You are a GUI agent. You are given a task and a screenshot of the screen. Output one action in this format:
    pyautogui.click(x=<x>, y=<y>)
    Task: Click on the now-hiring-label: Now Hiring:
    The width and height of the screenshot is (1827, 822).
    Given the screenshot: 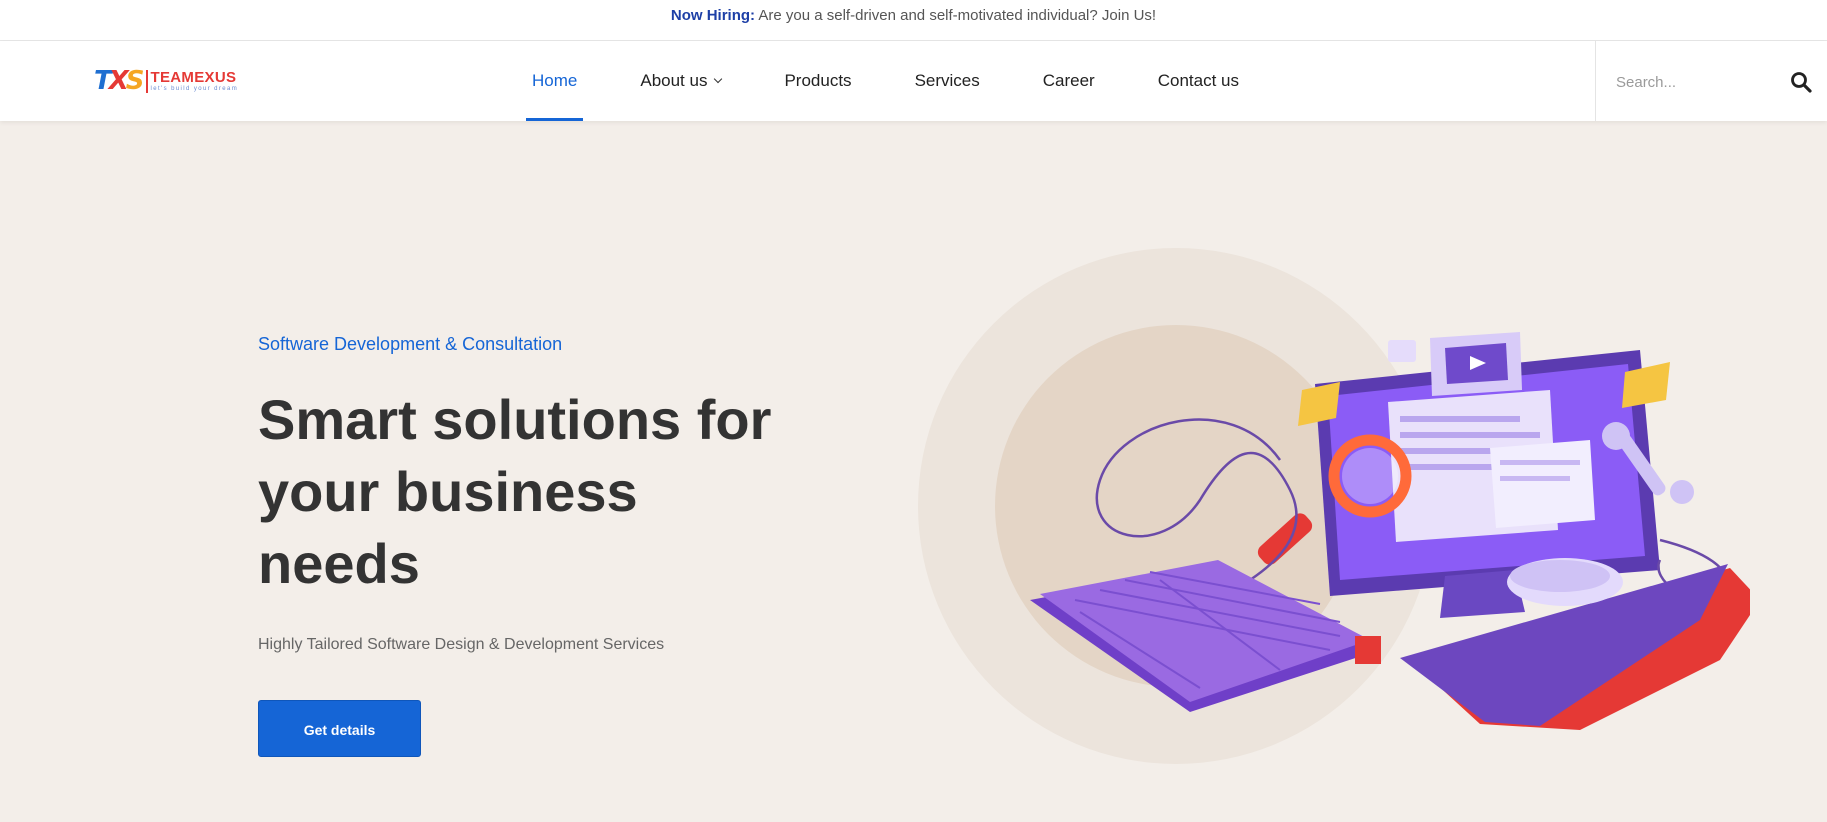 What is the action you would take?
    pyautogui.click(x=713, y=15)
    